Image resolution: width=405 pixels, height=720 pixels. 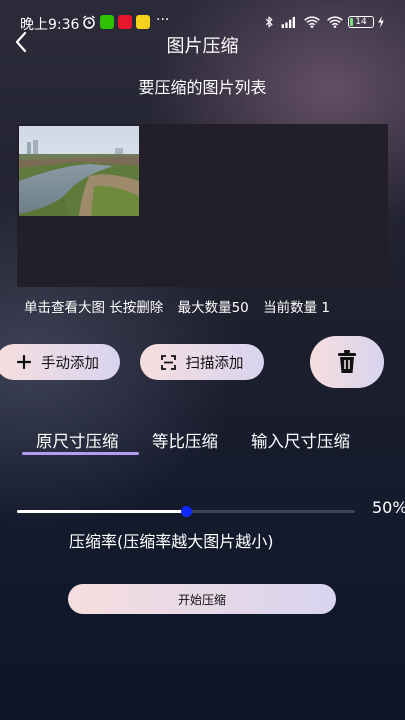 What do you see at coordinates (168, 362) in the screenshot?
I see `scan-icon` at bounding box center [168, 362].